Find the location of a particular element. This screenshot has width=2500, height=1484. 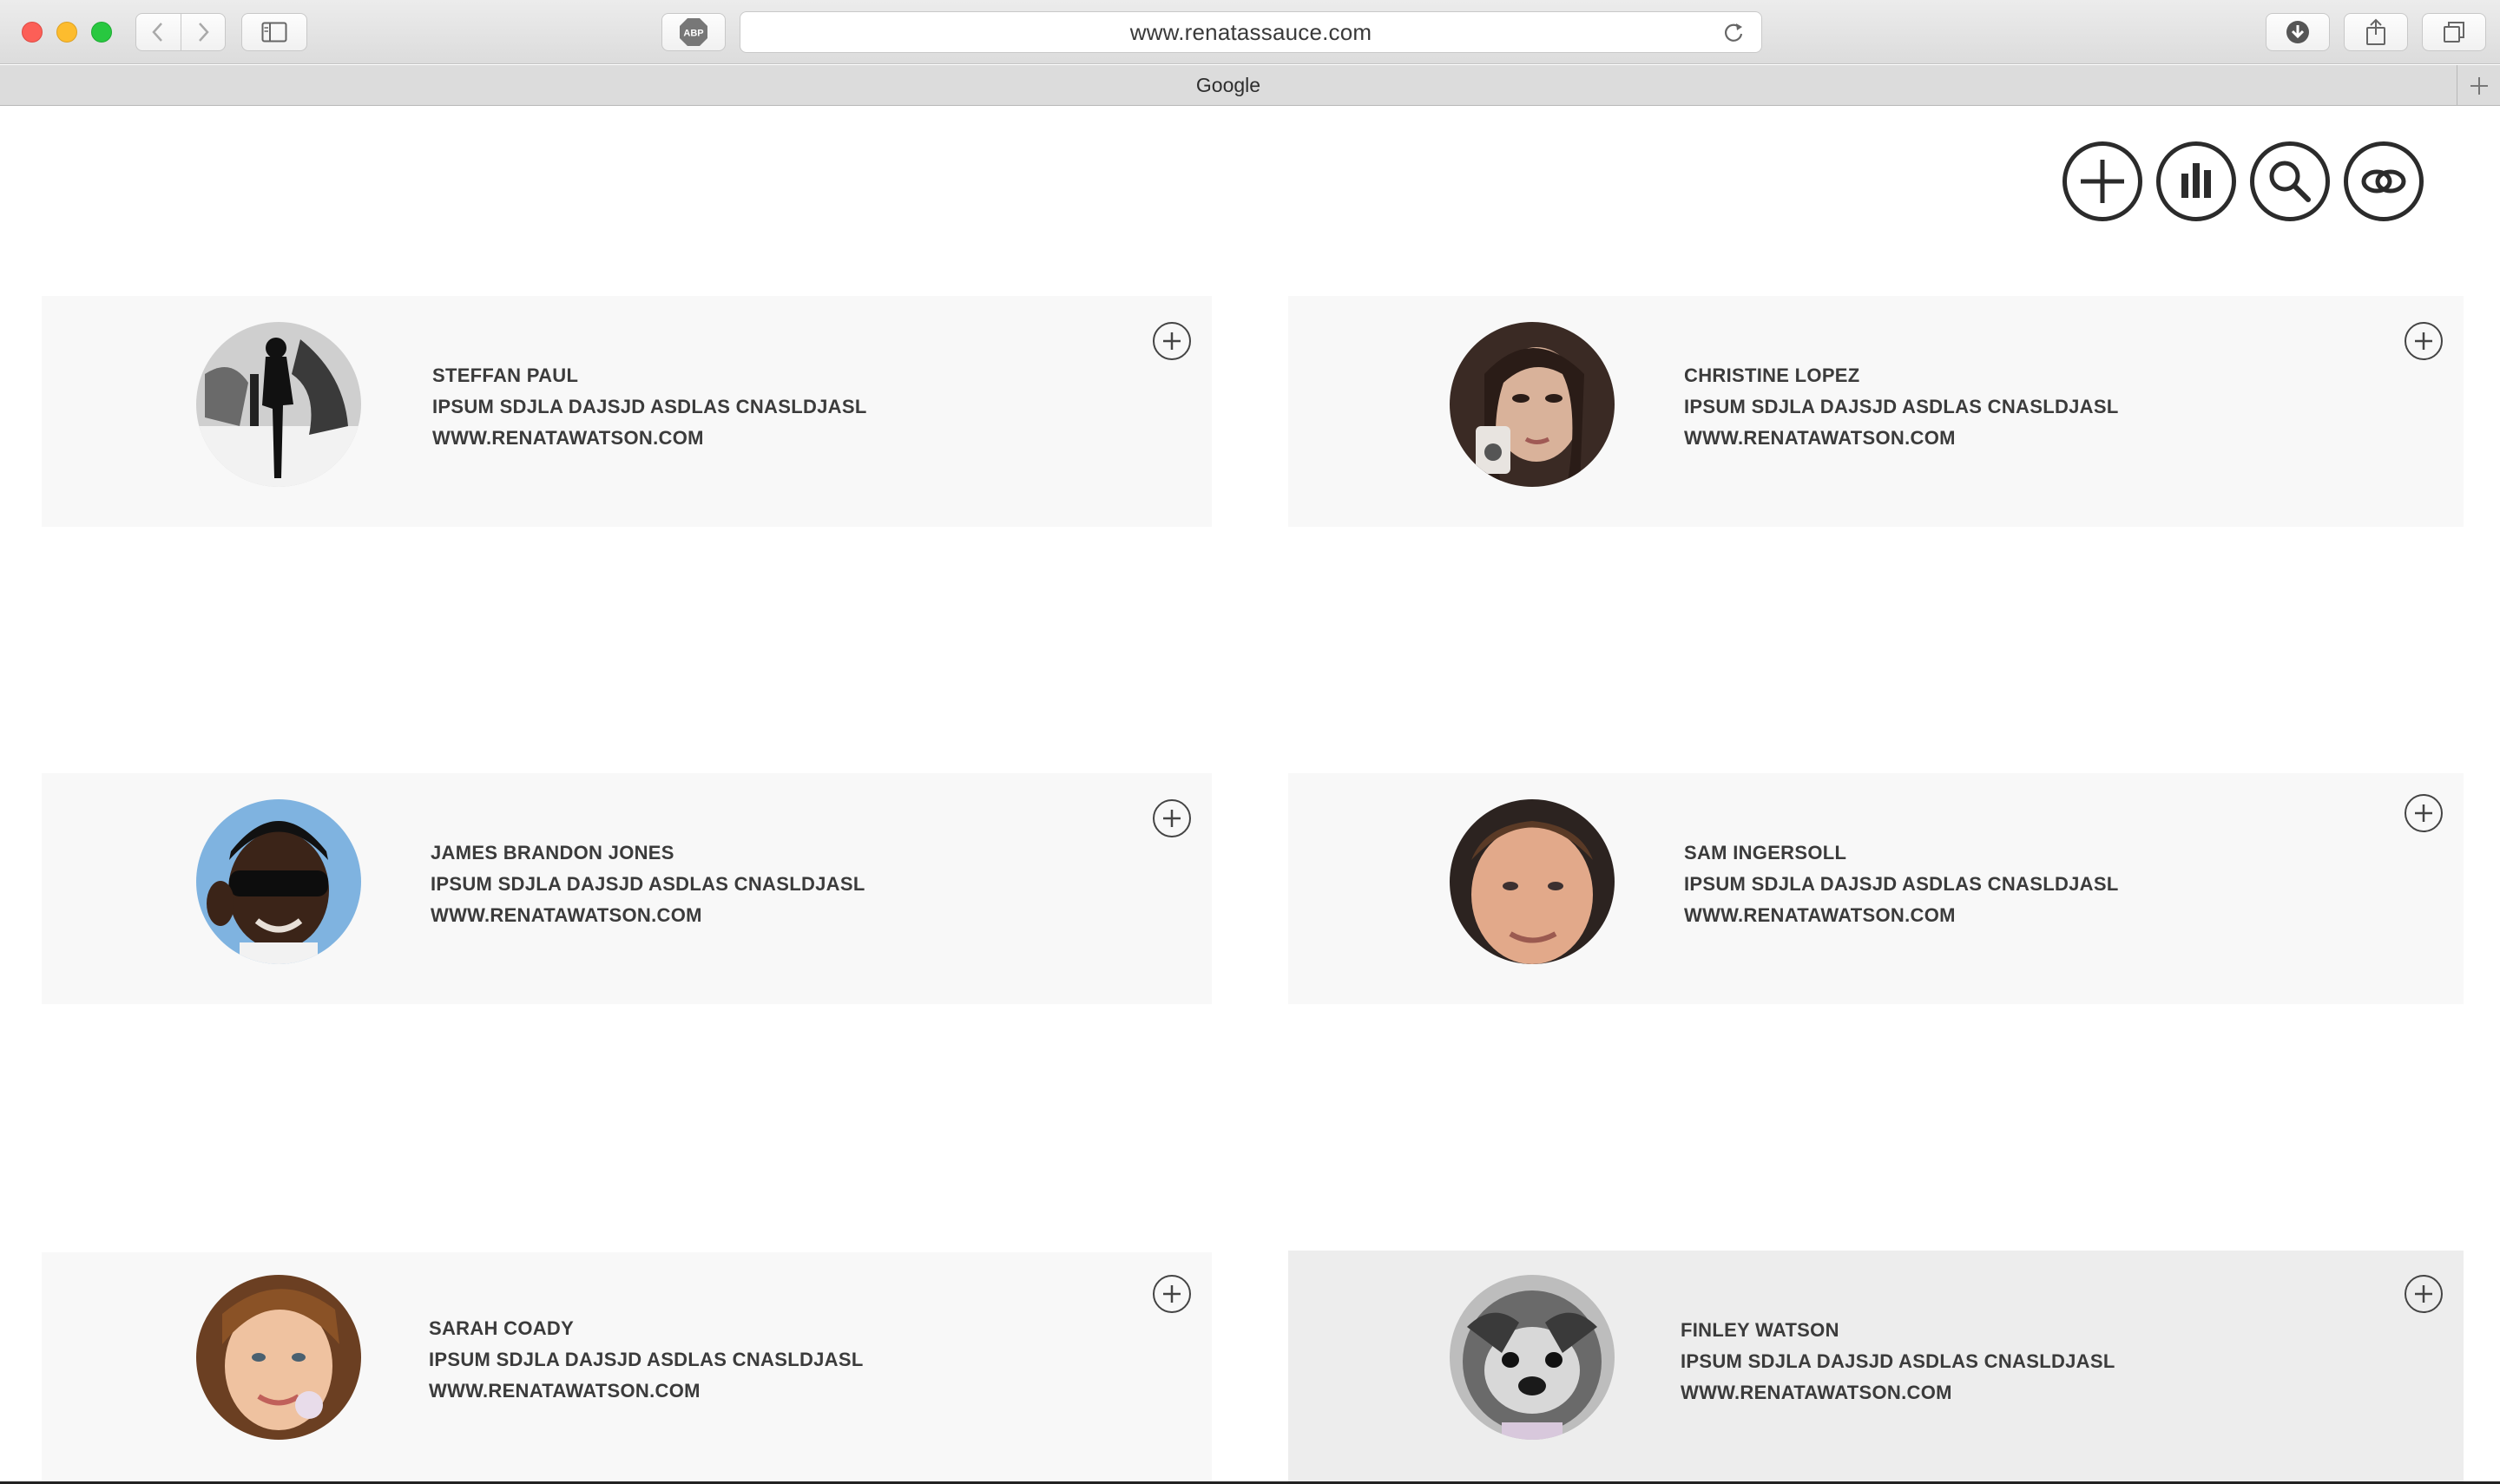

zoom-window-button is located at coordinates (101, 32).